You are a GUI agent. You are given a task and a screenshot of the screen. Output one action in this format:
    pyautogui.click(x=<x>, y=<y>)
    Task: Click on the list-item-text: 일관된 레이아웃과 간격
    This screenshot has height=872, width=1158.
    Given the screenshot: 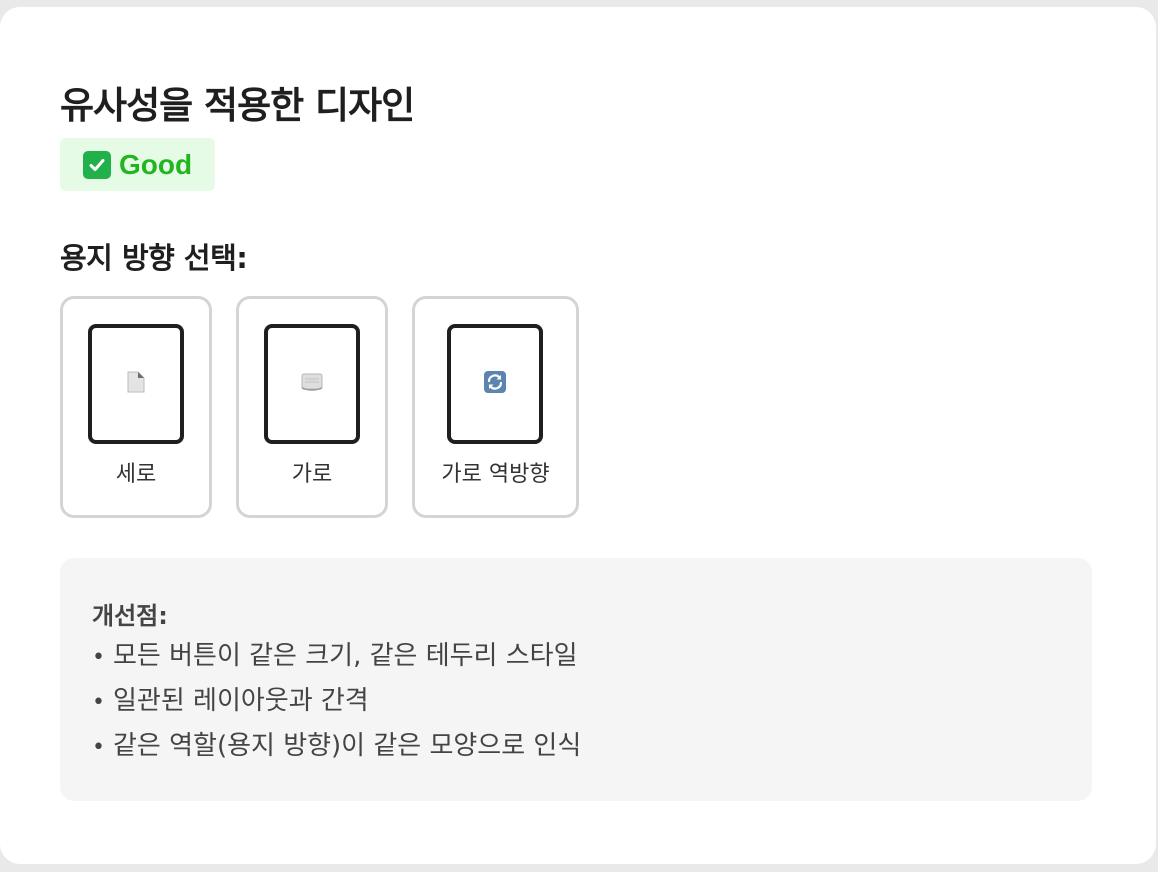 What is the action you would take?
    pyautogui.click(x=241, y=701)
    